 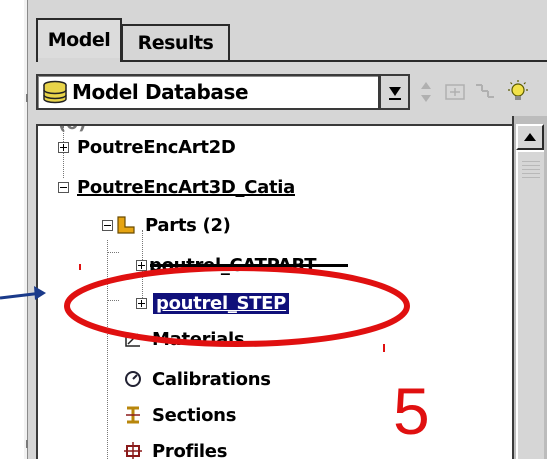 I want to click on step-number-annotation: 5, so click(x=411, y=411).